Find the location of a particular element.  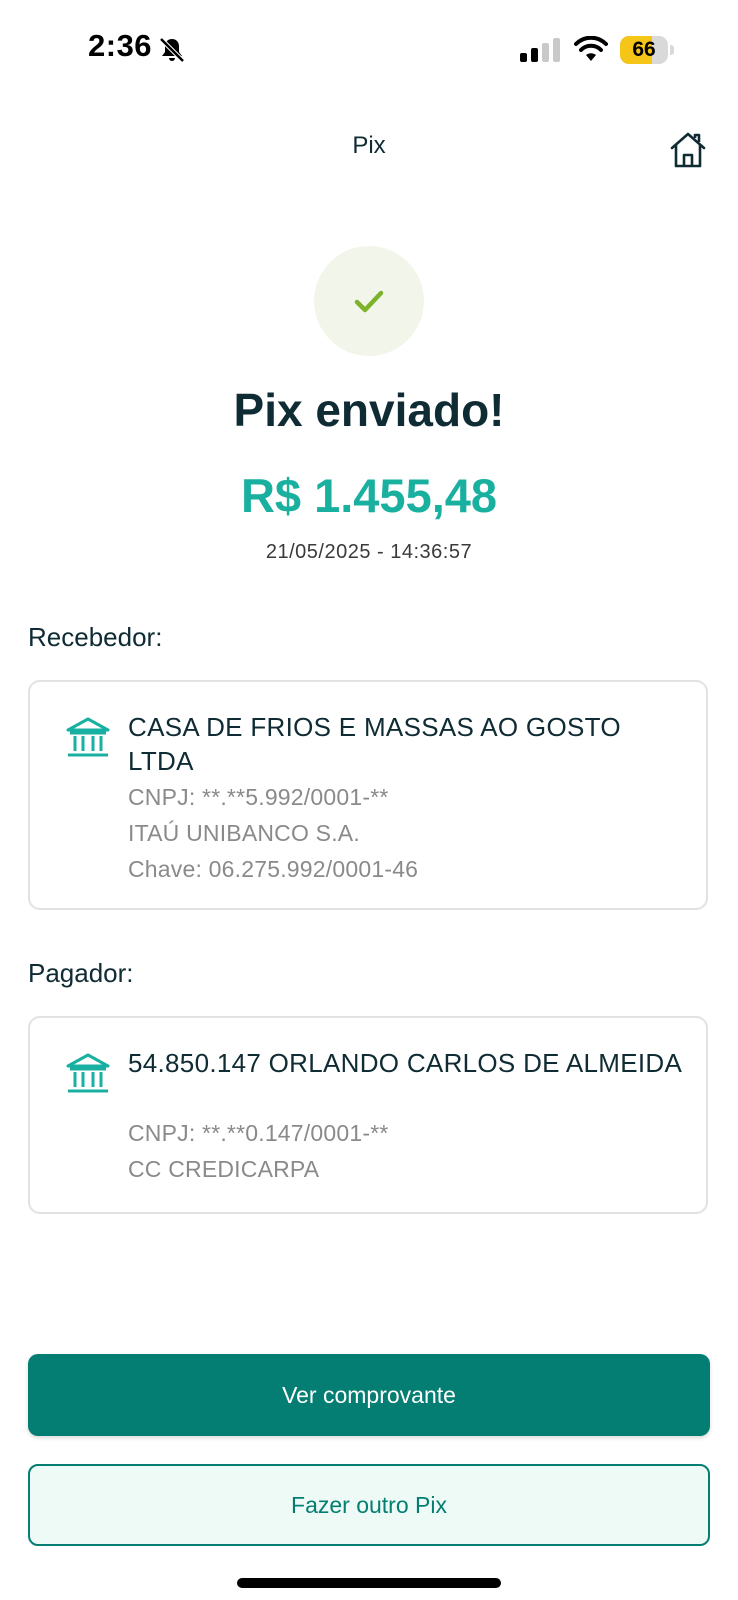

receiver-document: CNPJ: **.**5.992/0001-** is located at coordinates (258, 797).